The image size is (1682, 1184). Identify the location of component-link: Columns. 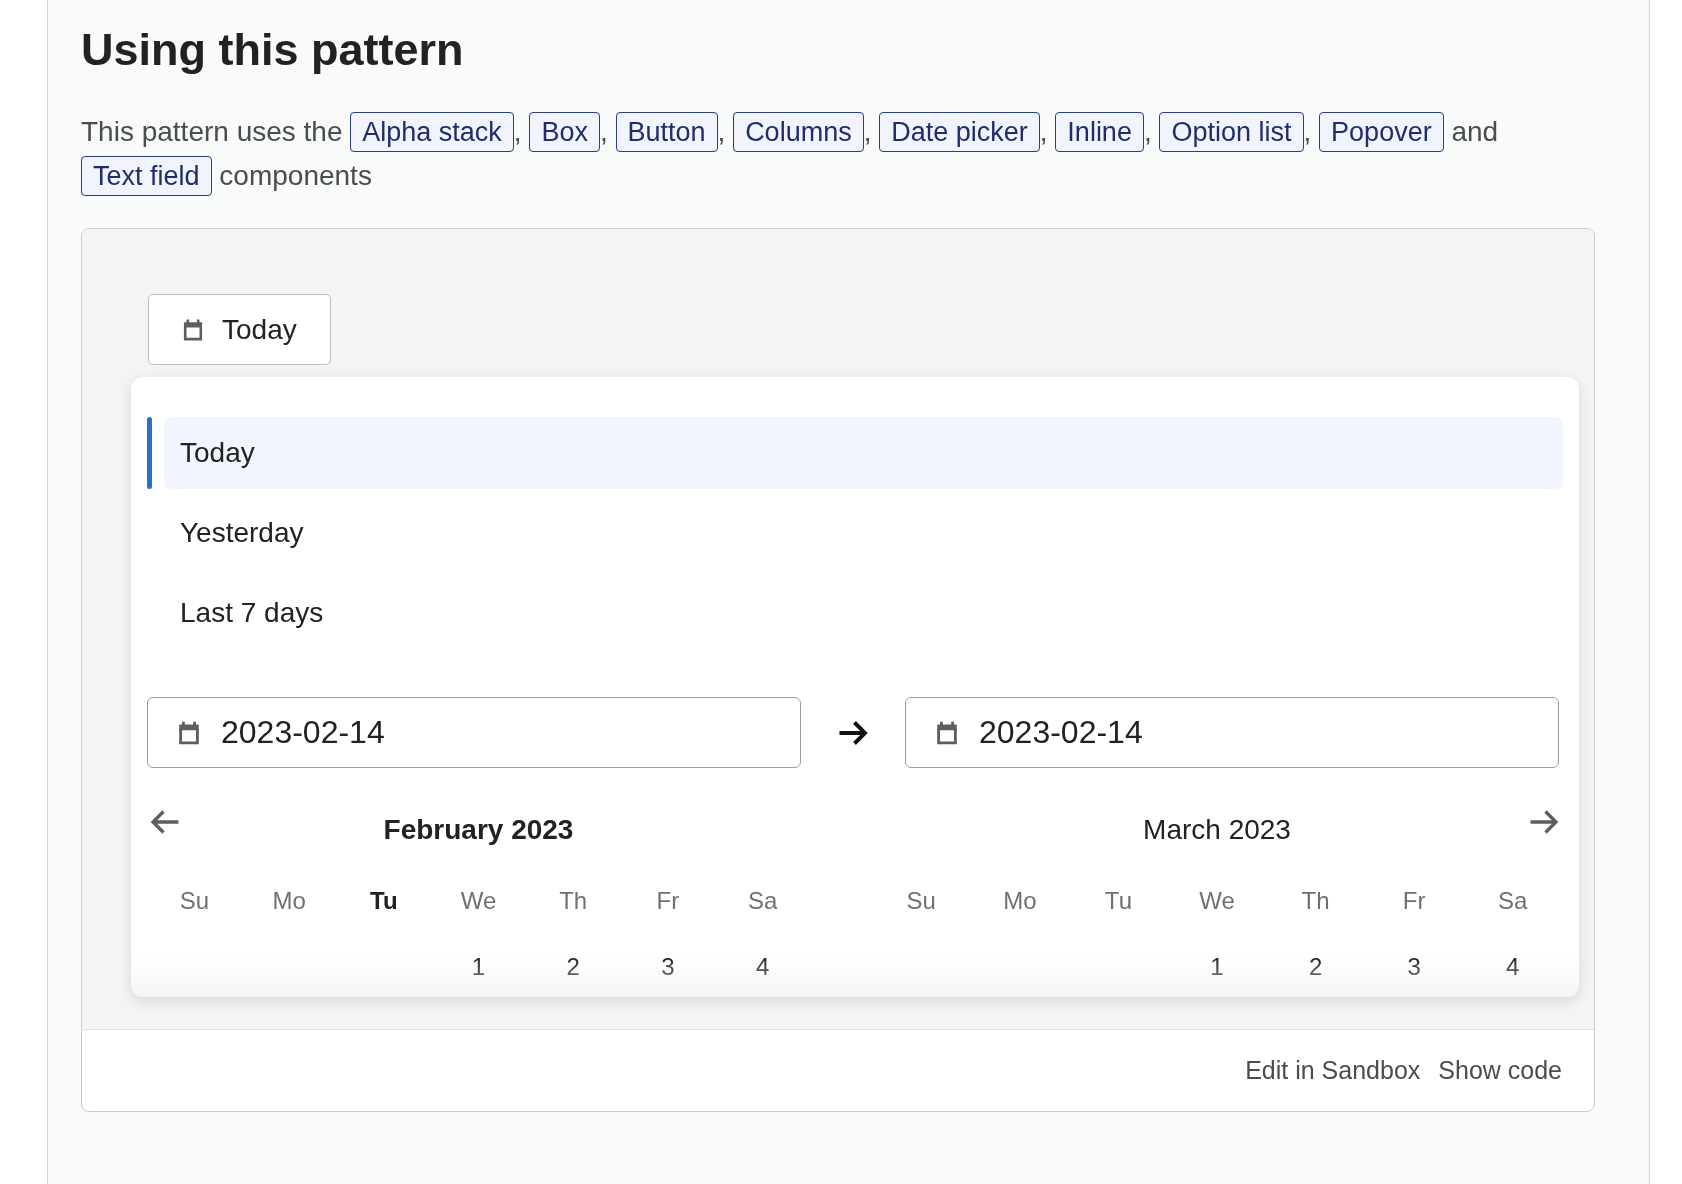
(798, 132).